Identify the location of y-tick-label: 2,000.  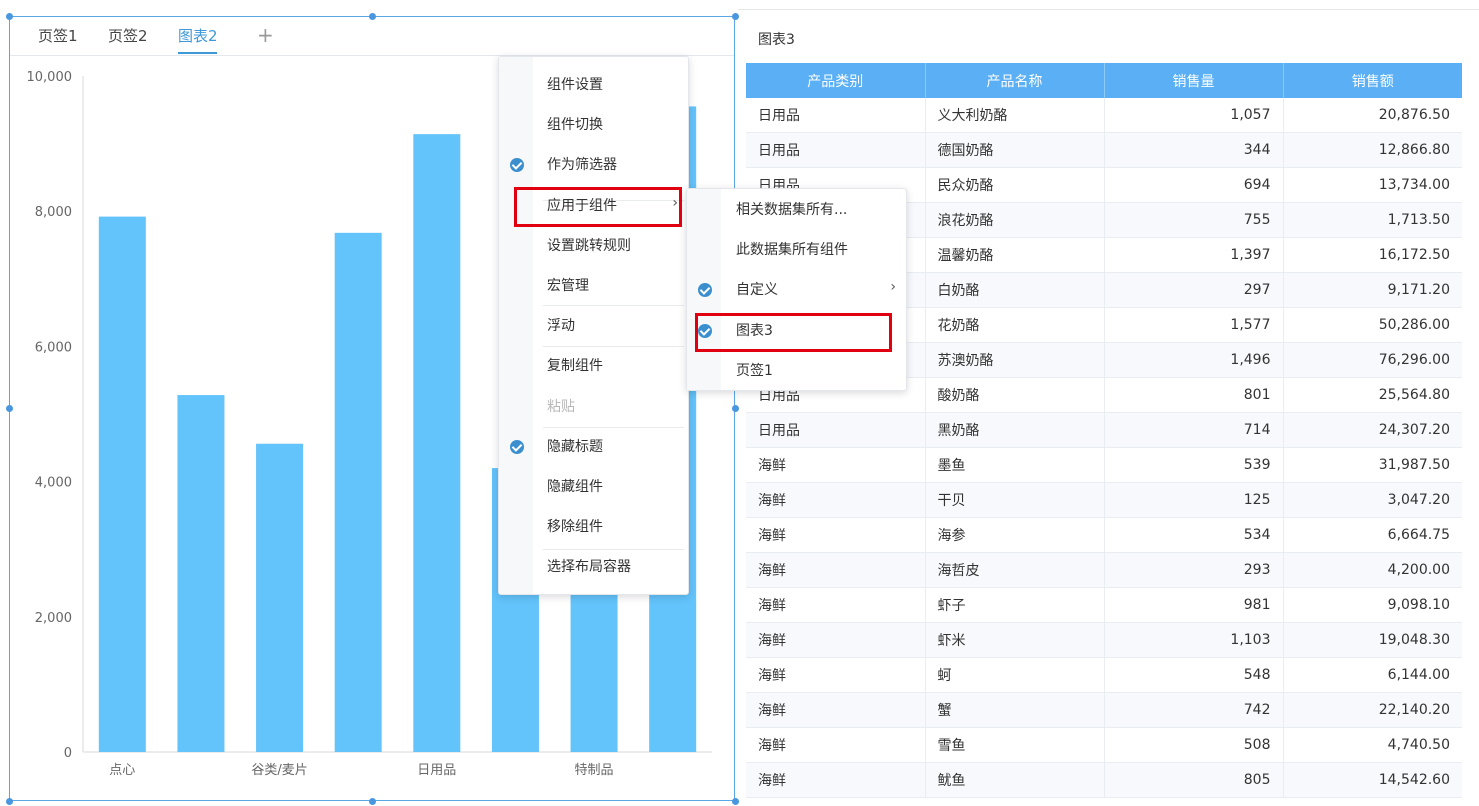
(53, 618).